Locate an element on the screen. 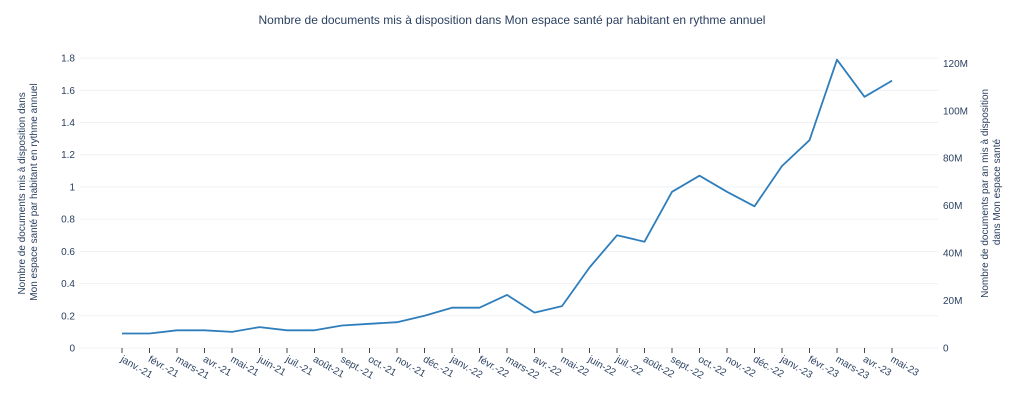  x-tick-label: nov.-21 is located at coordinates (411, 367).